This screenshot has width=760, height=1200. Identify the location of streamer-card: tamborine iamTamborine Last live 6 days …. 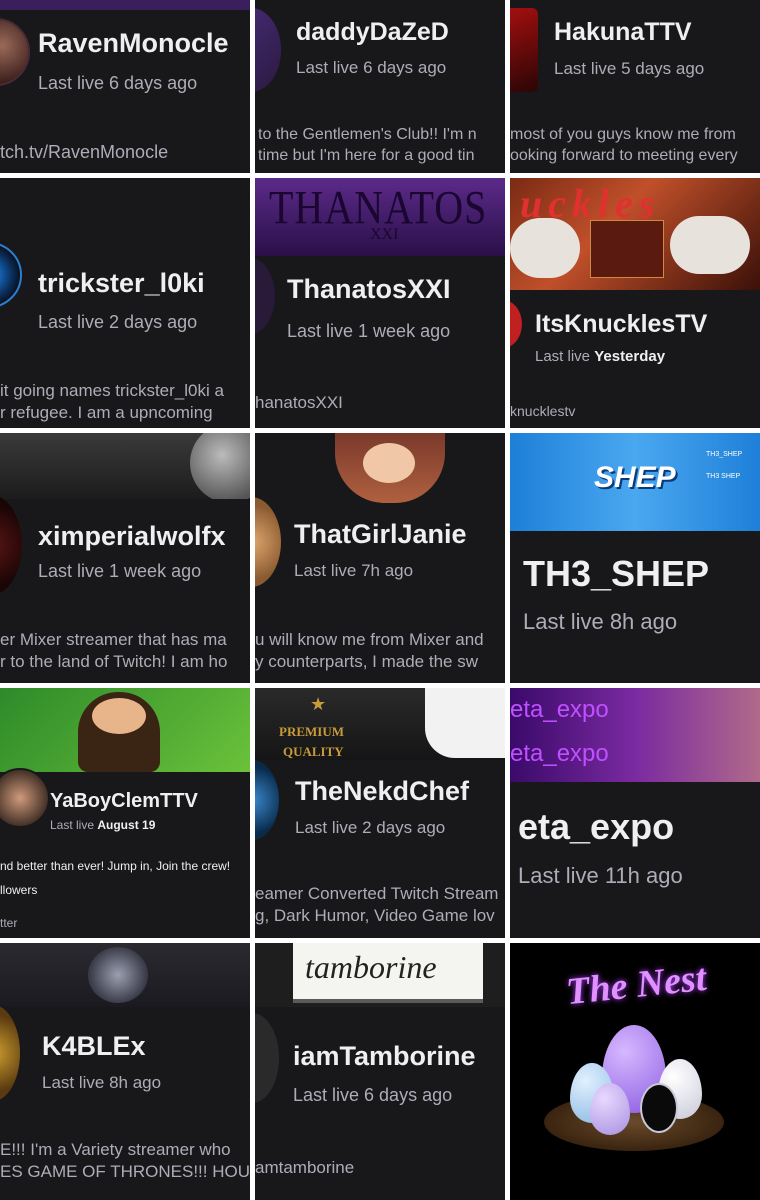
(380, 1071).